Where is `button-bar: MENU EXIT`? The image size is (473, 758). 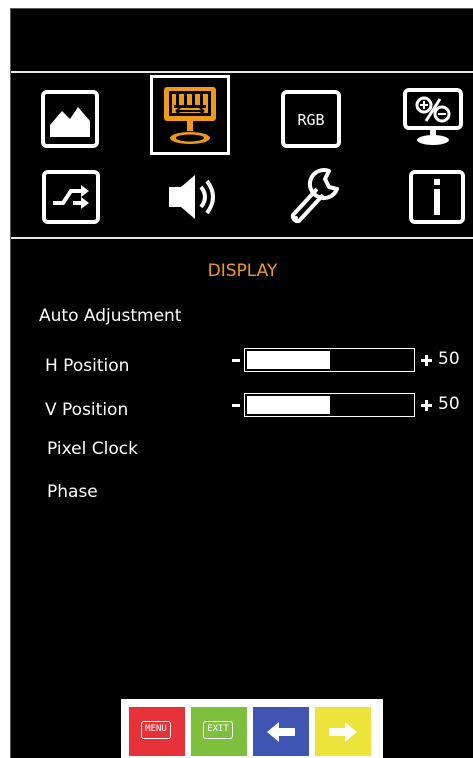 button-bar: MENU EXIT is located at coordinates (252, 728).